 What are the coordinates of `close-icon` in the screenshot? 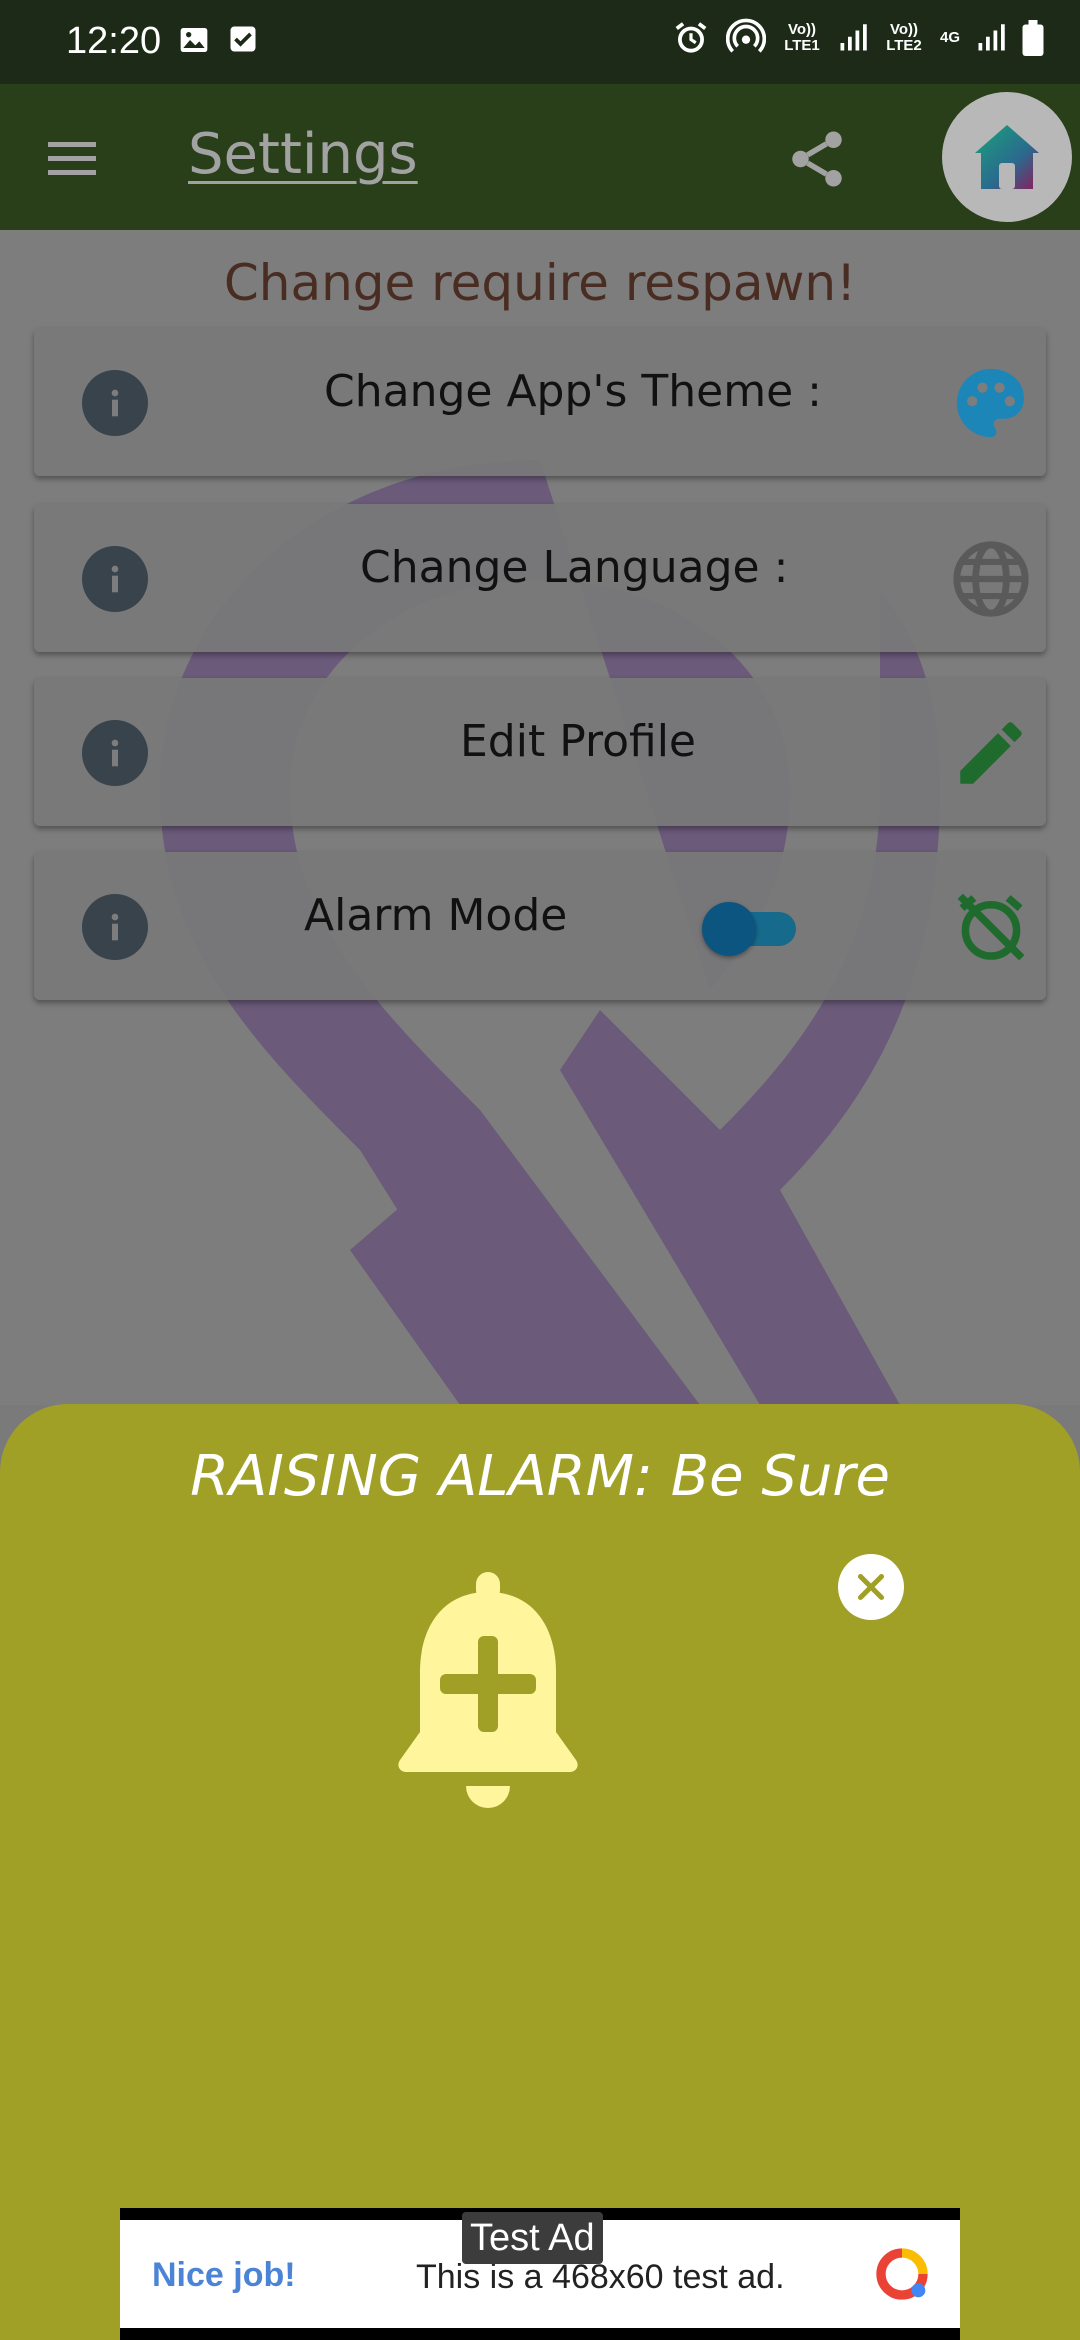 It's located at (871, 1587).